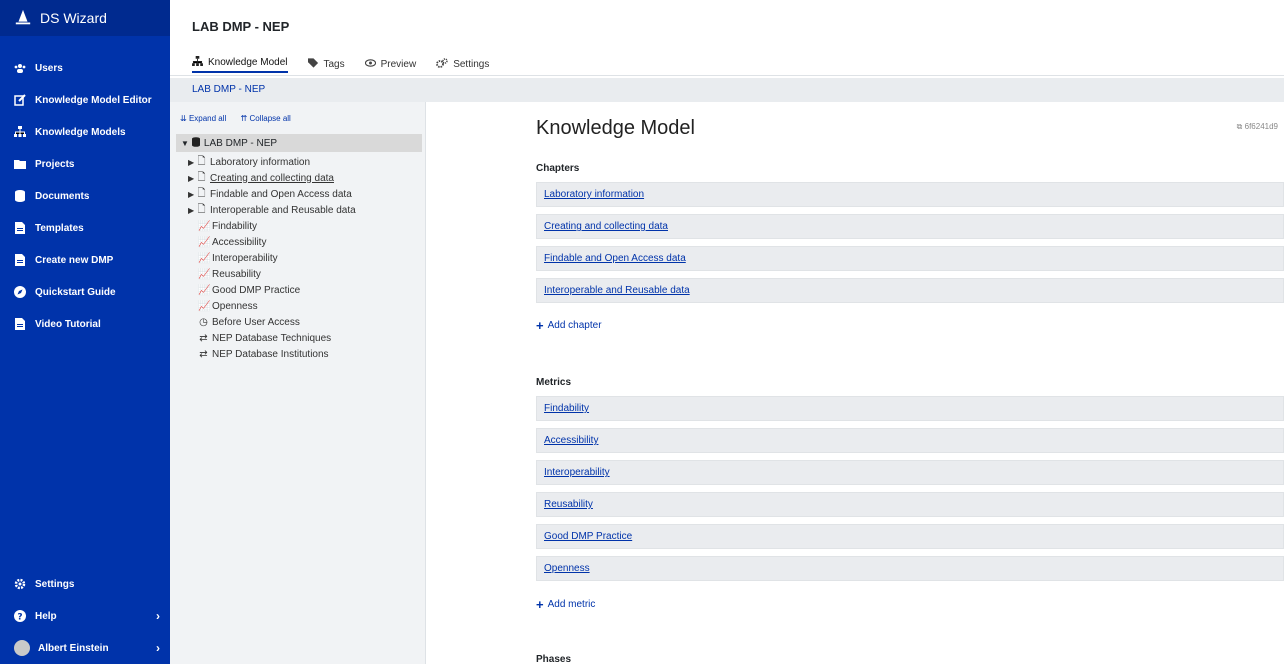  I want to click on tab-preview: Preview, so click(390, 64).